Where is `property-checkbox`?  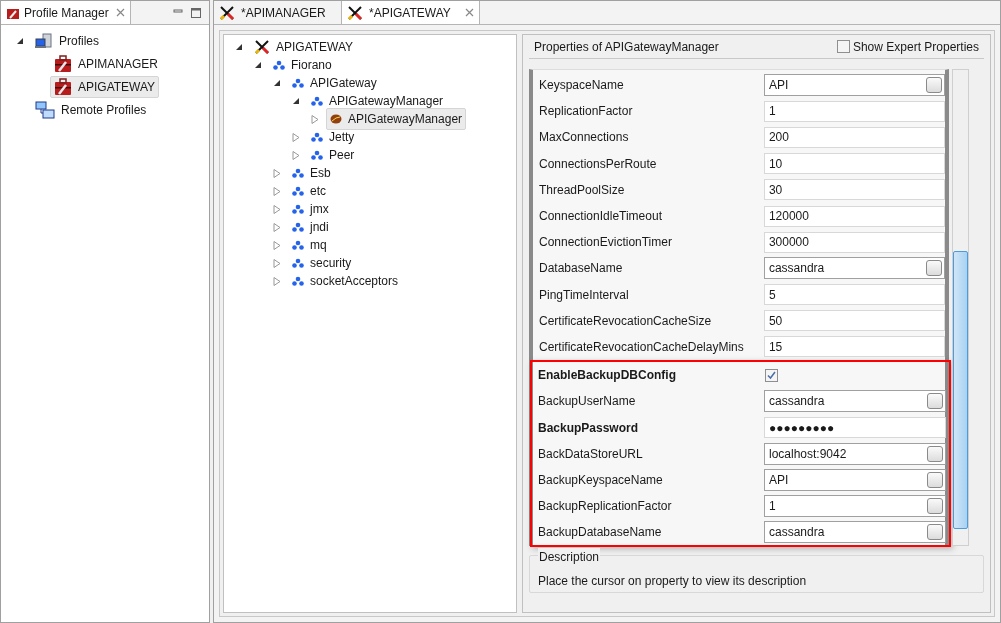
property-checkbox is located at coordinates (771, 375).